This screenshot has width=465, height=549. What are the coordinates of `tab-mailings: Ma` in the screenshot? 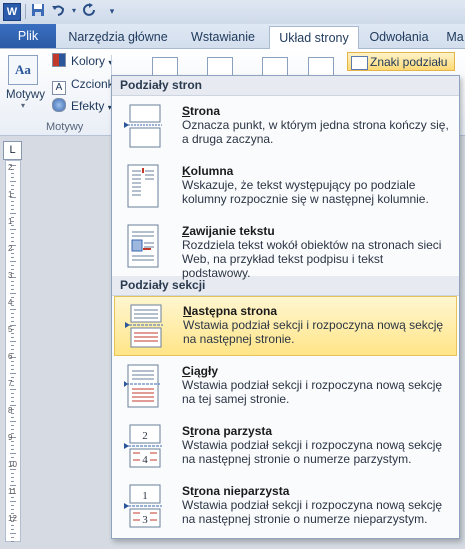 It's located at (452, 37).